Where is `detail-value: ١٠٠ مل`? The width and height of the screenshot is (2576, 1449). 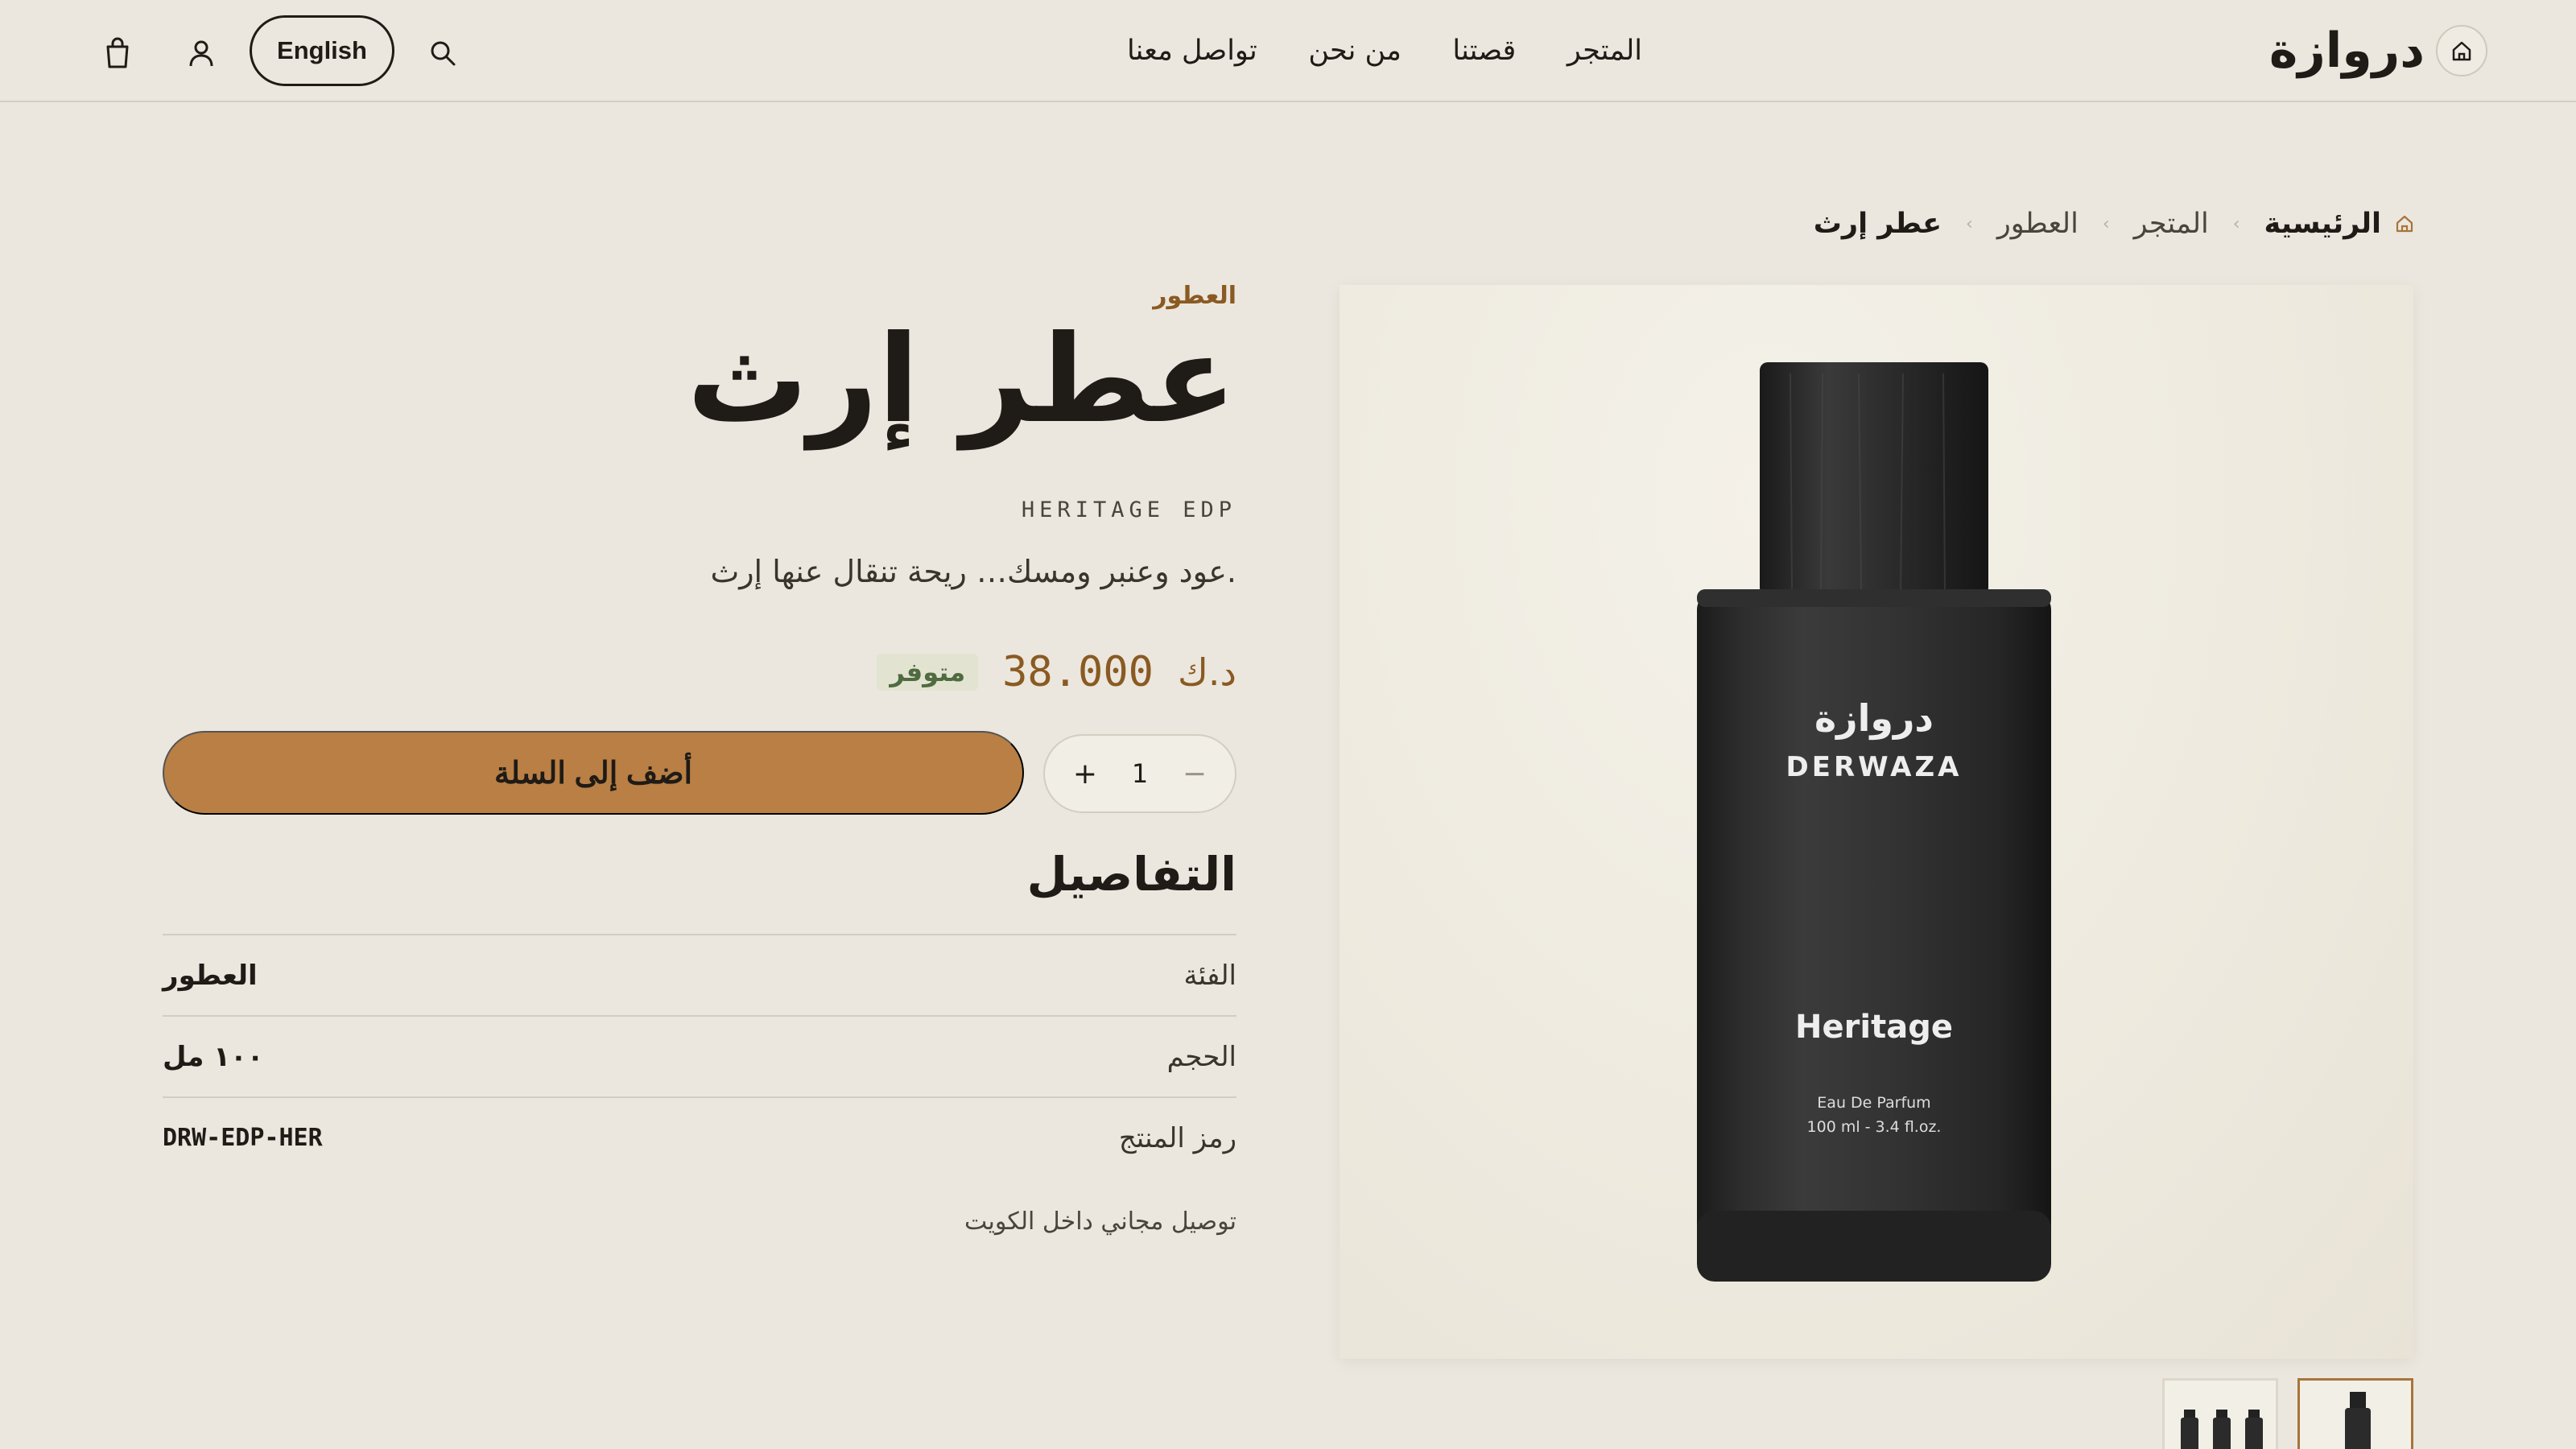
detail-value: ١٠٠ مل is located at coordinates (213, 1056).